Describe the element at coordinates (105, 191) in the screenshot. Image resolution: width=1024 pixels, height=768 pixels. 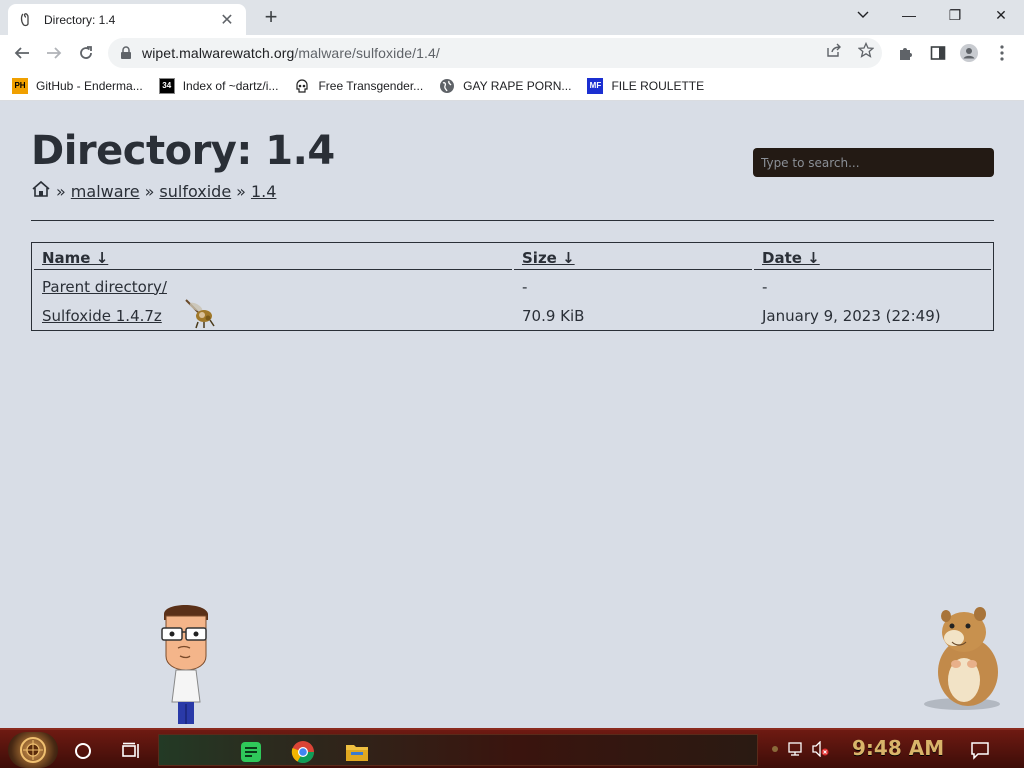
I see `breadcrumb-malware: malware` at that location.